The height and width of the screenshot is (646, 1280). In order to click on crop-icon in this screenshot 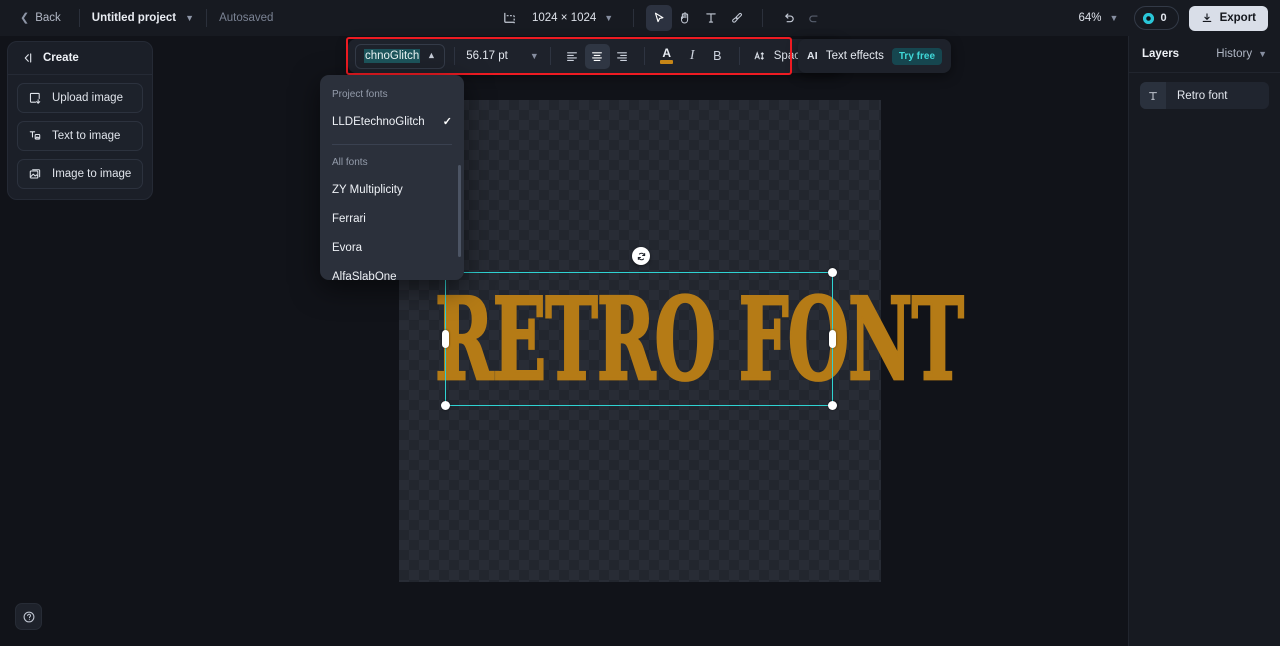, I will do `click(509, 18)`.